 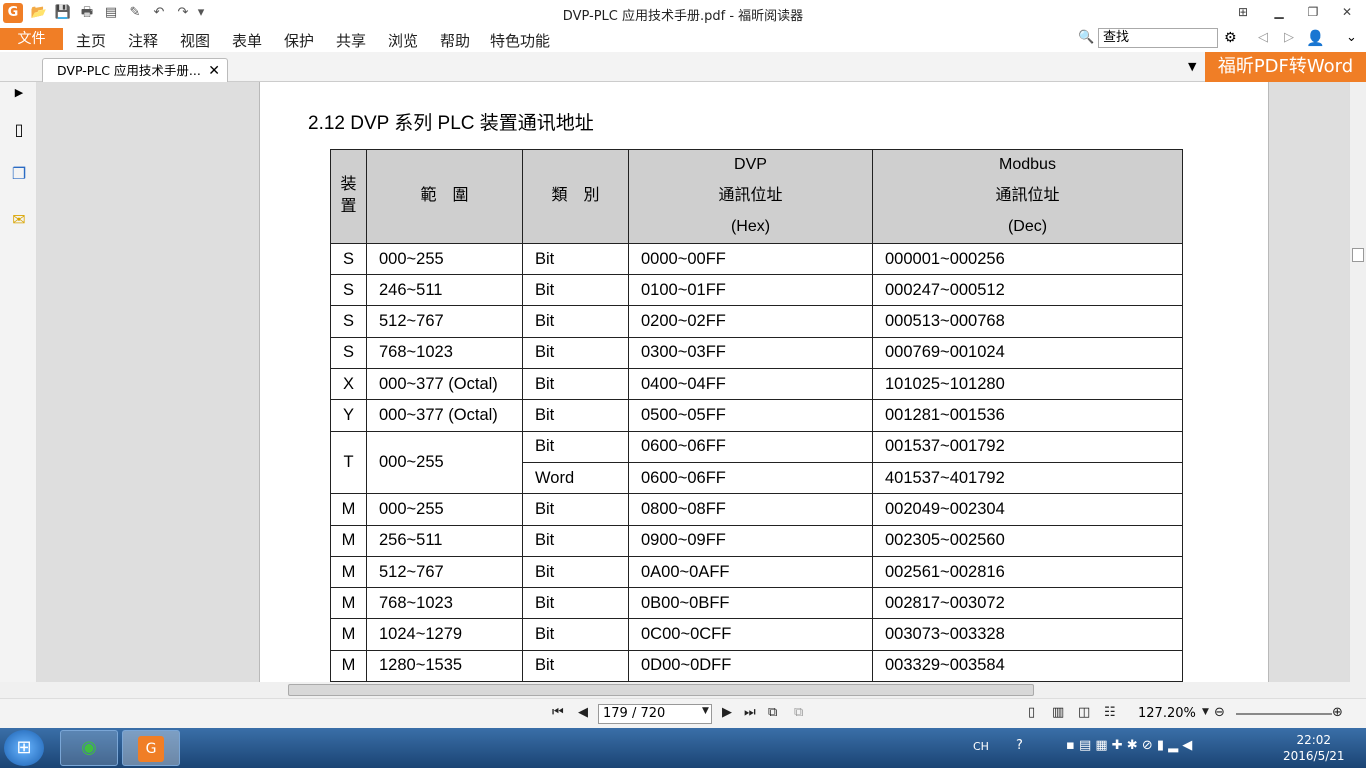 What do you see at coordinates (1313, 12) in the screenshot?
I see `maximize-button: ❐` at bounding box center [1313, 12].